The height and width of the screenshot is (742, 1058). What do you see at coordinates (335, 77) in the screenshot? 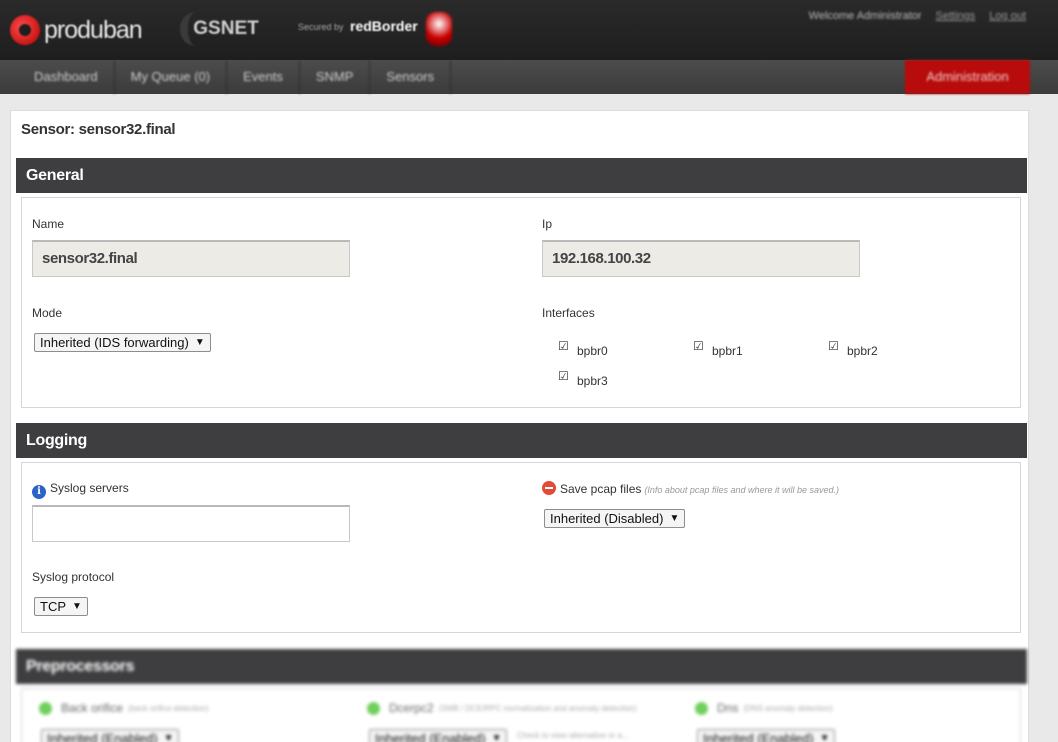
I see `nav-snmp: SNMP` at bounding box center [335, 77].